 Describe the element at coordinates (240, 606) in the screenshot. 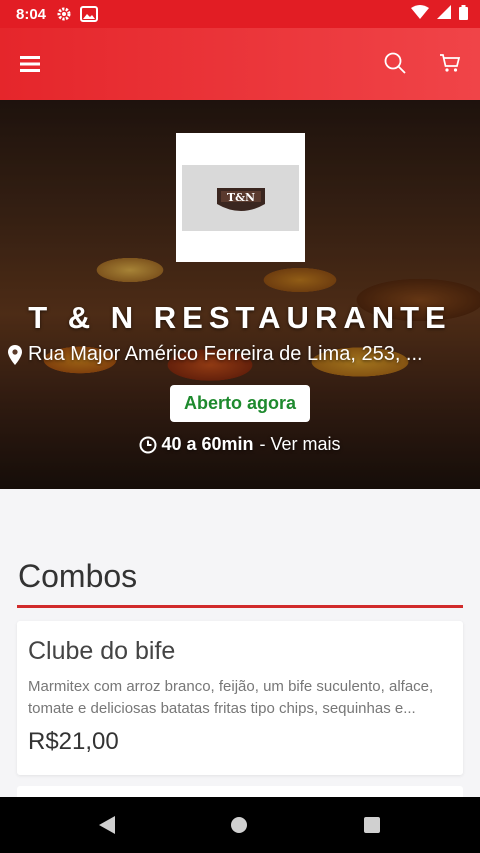

I see `section-divider` at that location.